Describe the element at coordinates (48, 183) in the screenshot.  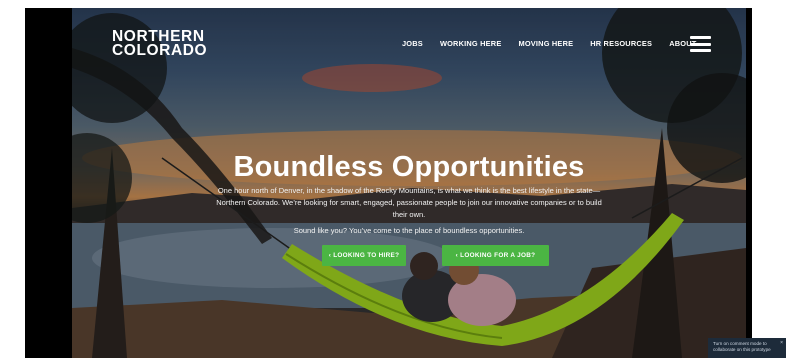
I see `left-letterbox` at that location.